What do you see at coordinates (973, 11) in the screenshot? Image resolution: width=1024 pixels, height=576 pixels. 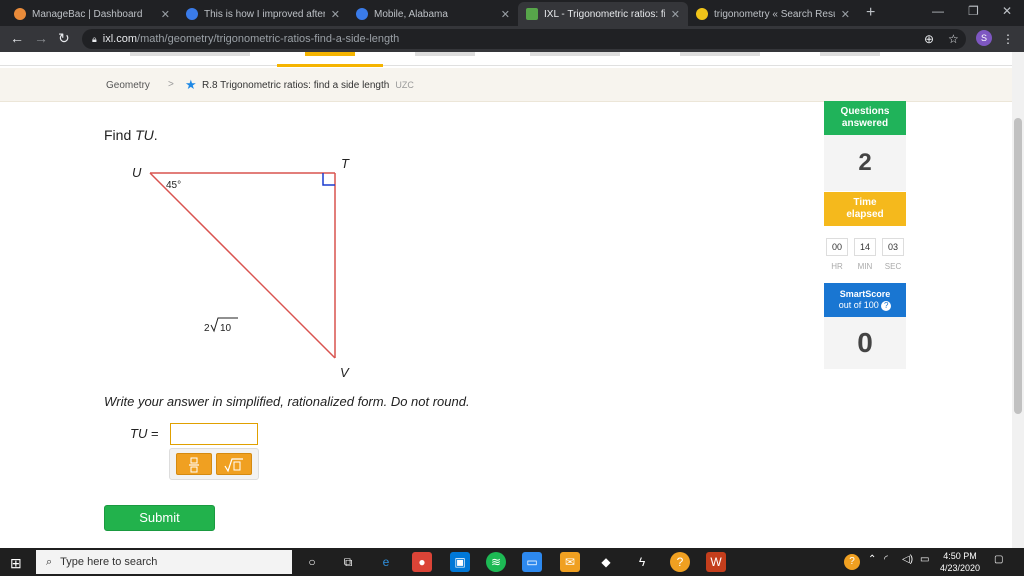 I see `restore-icon: ❐` at bounding box center [973, 11].